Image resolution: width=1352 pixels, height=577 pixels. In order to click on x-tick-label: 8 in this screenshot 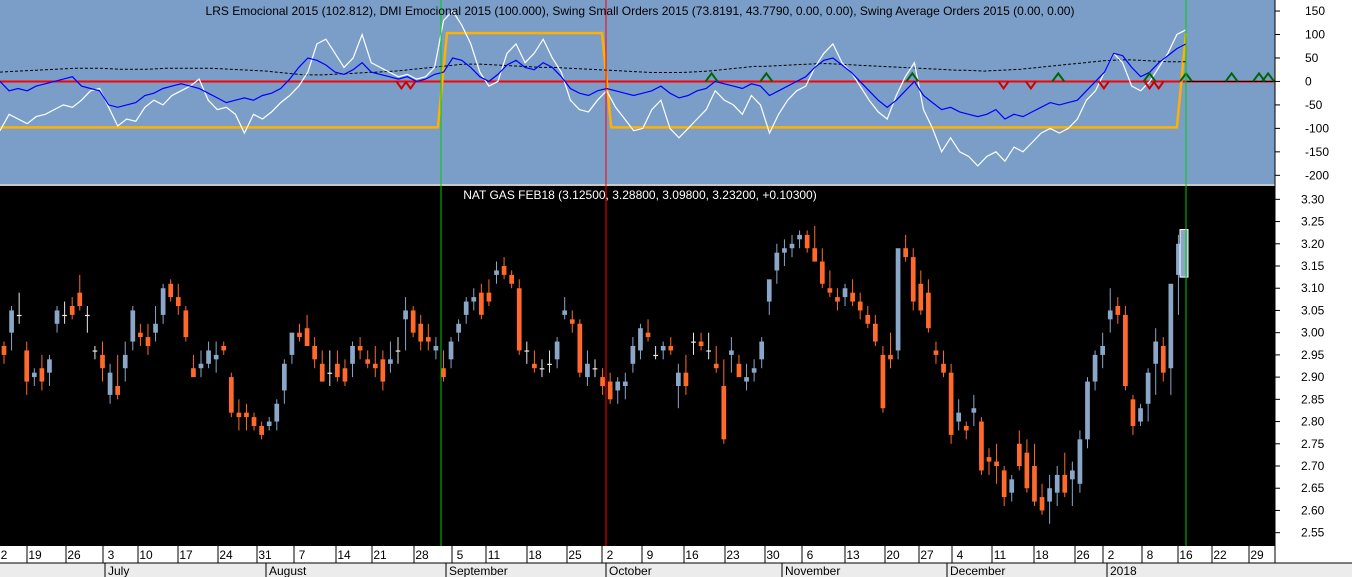, I will do `click(1150, 555)`.